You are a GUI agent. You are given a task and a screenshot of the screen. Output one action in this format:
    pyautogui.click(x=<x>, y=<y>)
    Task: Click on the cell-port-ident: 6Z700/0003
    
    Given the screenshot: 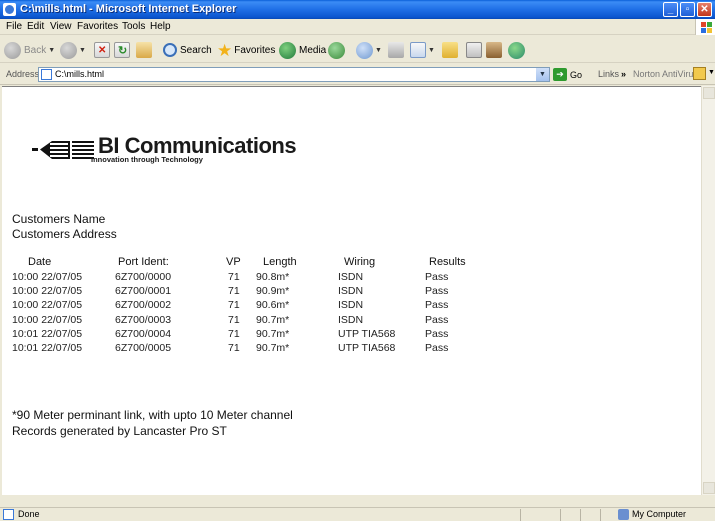 What is the action you would take?
    pyautogui.click(x=143, y=319)
    